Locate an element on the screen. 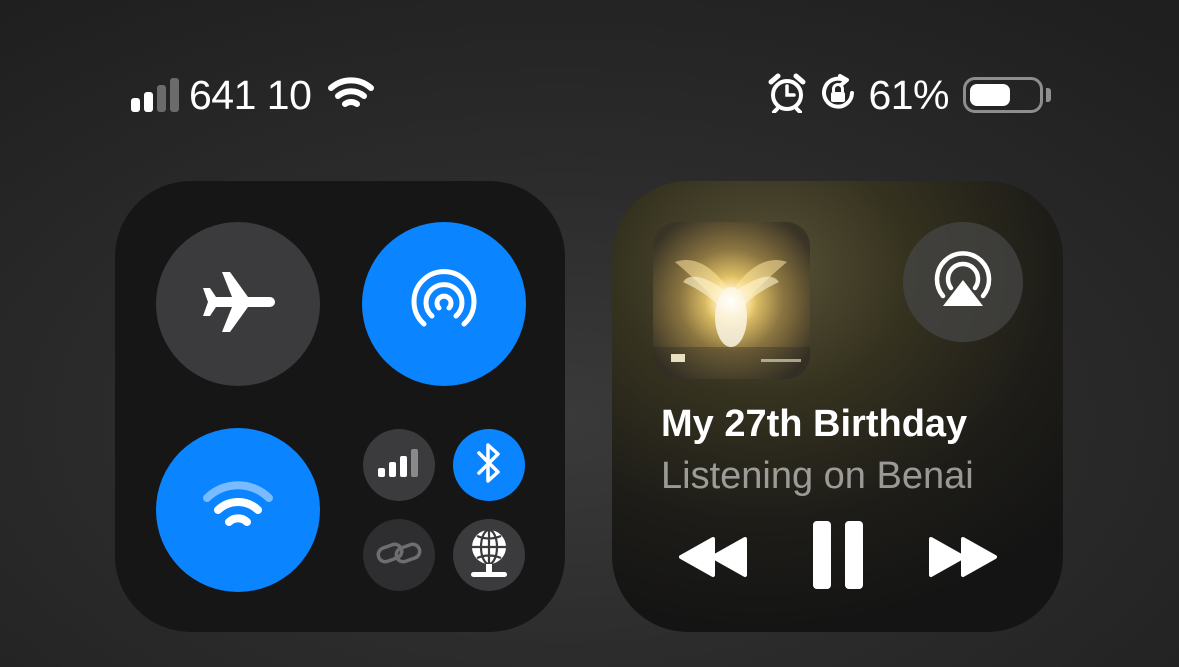 The image size is (1179, 667). airplay-button is located at coordinates (963, 282).